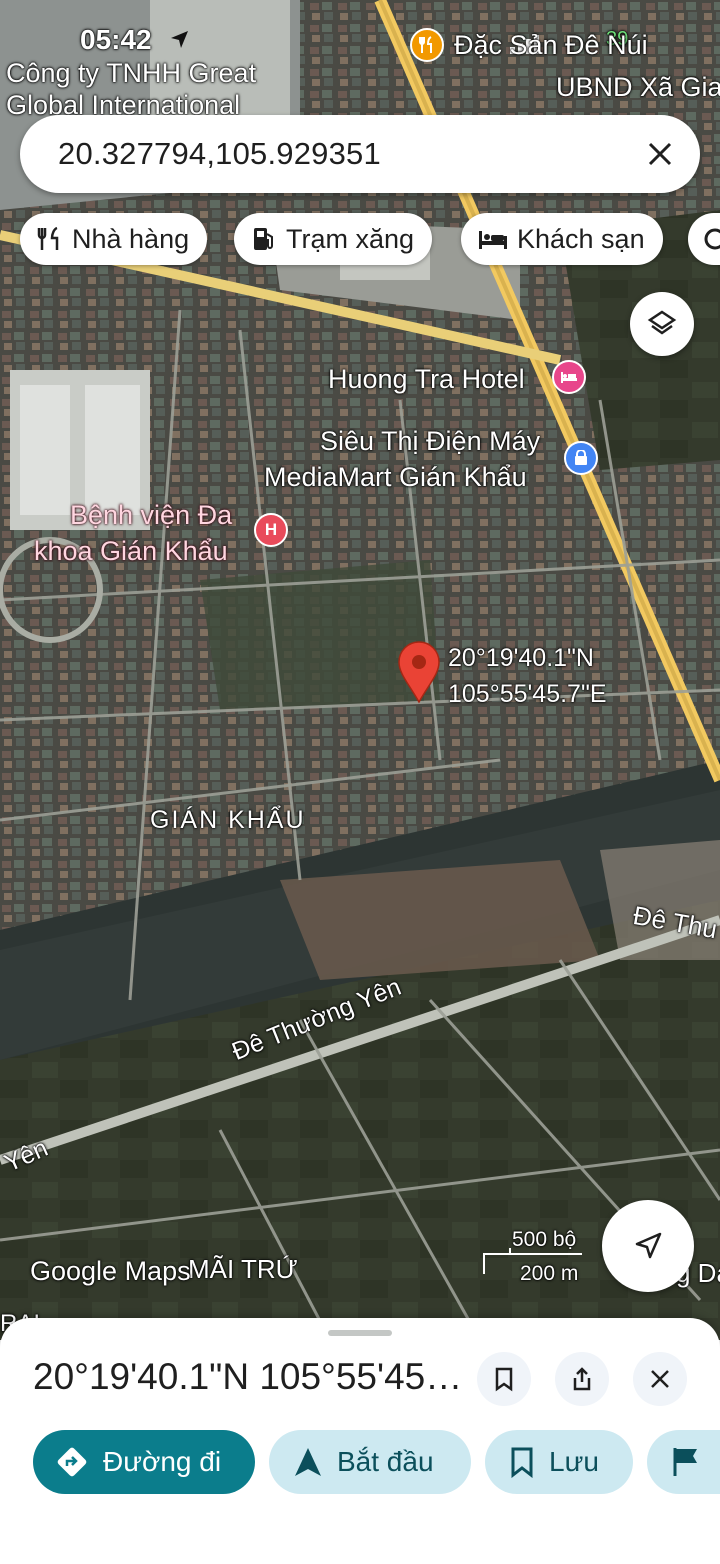 Image resolution: width=720 pixels, height=1564 pixels. I want to click on my-location-button, so click(648, 1246).